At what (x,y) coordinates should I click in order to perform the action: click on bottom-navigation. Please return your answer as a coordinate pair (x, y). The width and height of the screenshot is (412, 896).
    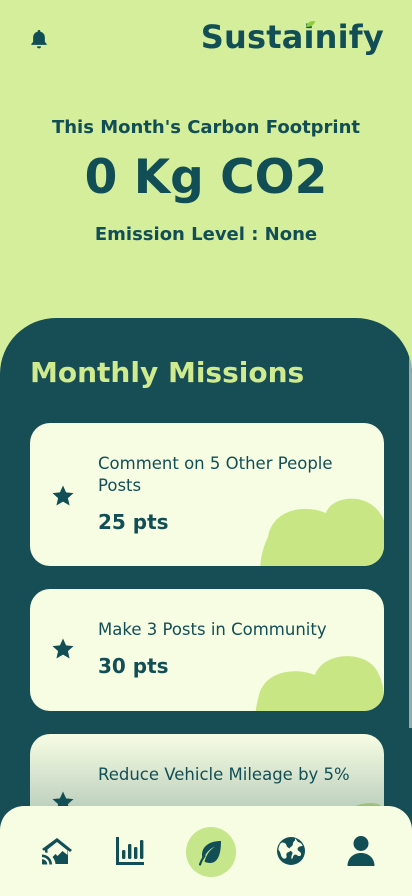
    Looking at the image, I should click on (206, 851).